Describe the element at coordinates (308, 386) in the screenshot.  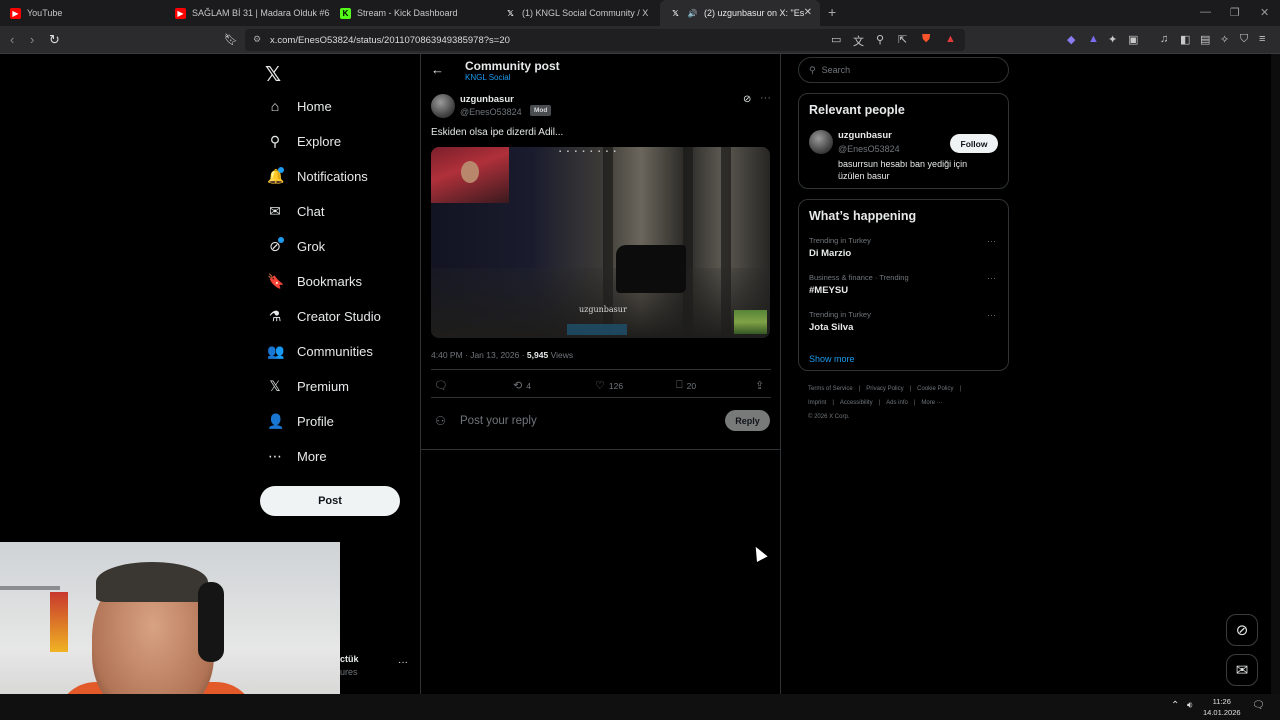
I see `nav-item-premium: 𝕏 Premium` at that location.